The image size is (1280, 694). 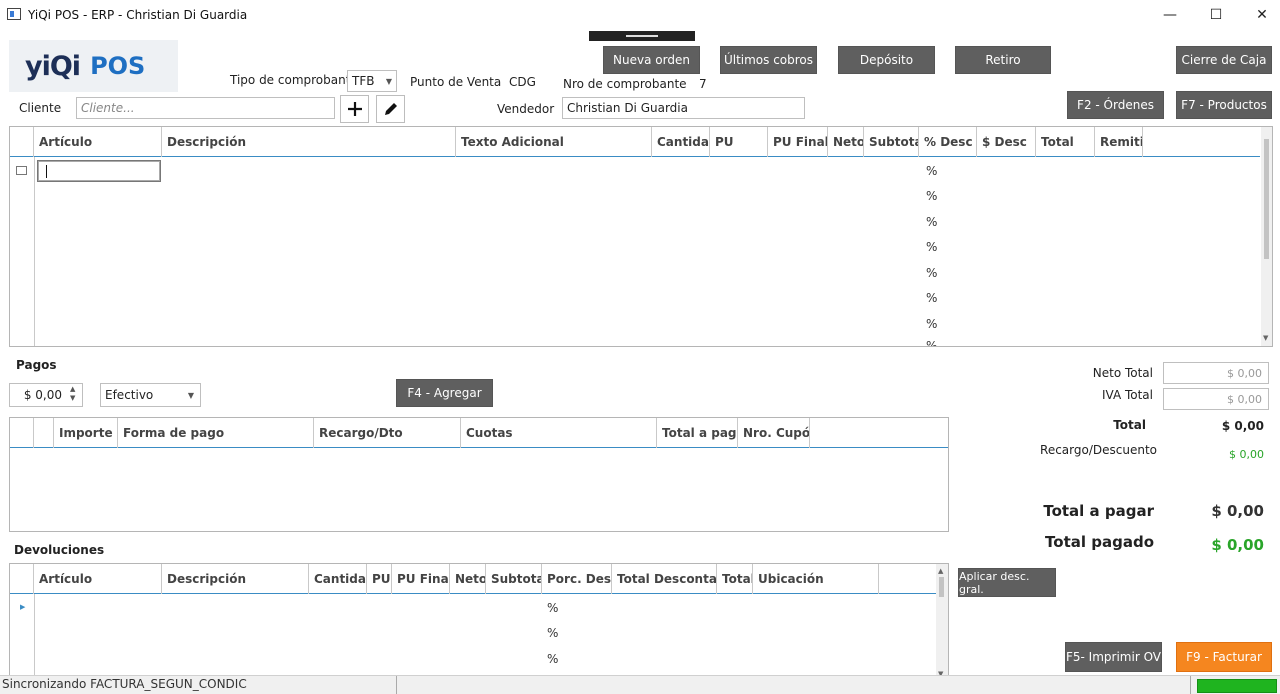 What do you see at coordinates (1242, 426) in the screenshot?
I see `total-value: $ 0,00` at bounding box center [1242, 426].